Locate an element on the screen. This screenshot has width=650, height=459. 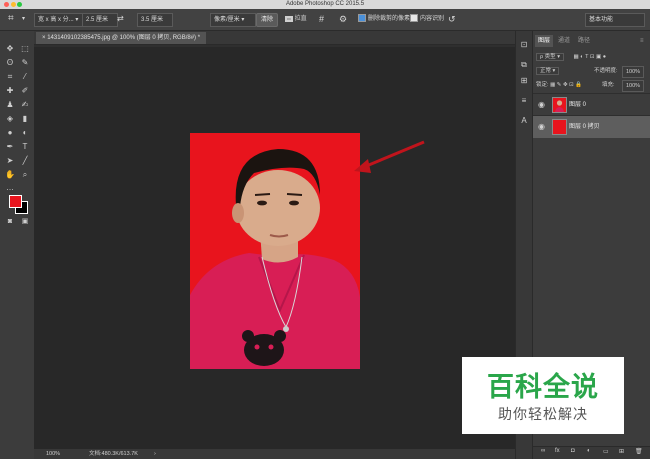
blur-tool-icon: ● is located at coordinates (10, 133).